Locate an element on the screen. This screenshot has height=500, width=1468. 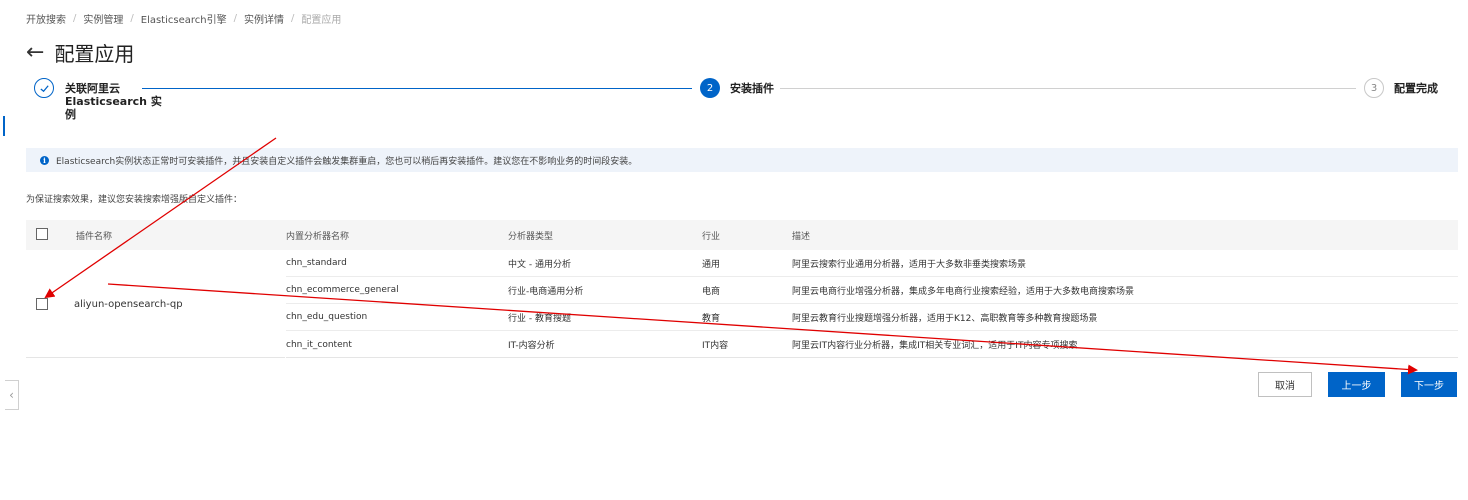
breadcrumb-item-open-search: 开放搜索 is located at coordinates (46, 18).